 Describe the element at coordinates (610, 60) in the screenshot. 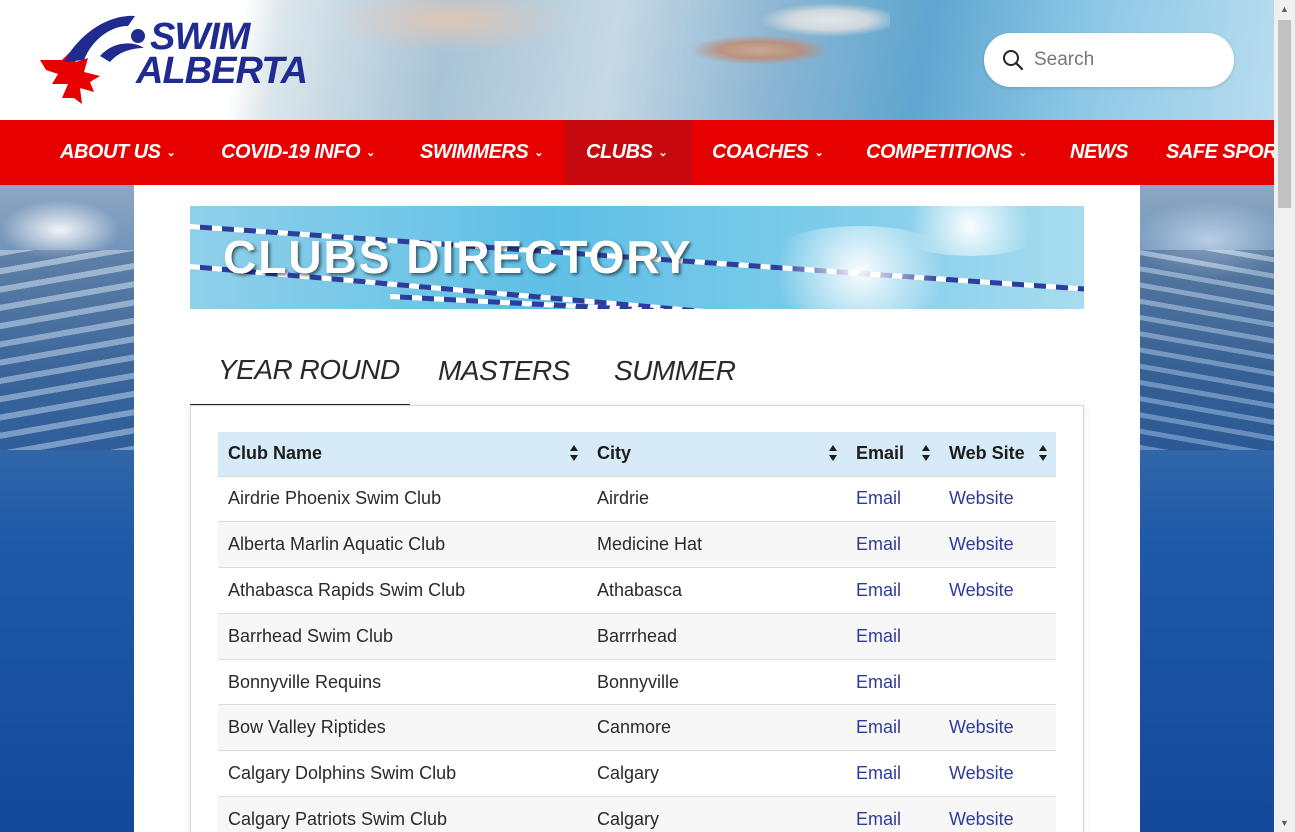

I see `header-swimmer-image` at that location.